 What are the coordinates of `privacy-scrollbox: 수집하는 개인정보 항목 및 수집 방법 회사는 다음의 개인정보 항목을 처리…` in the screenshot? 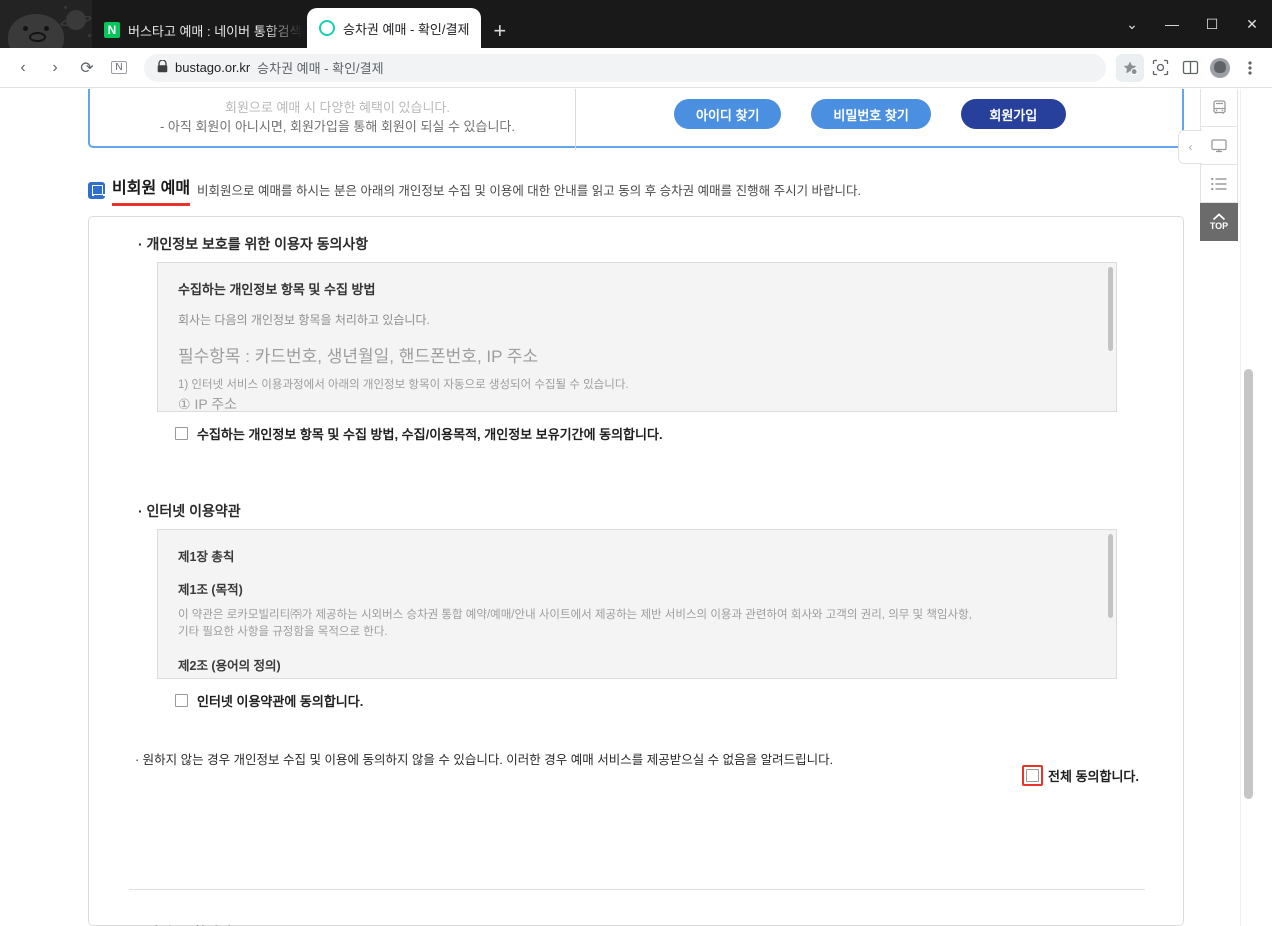 It's located at (637, 337).